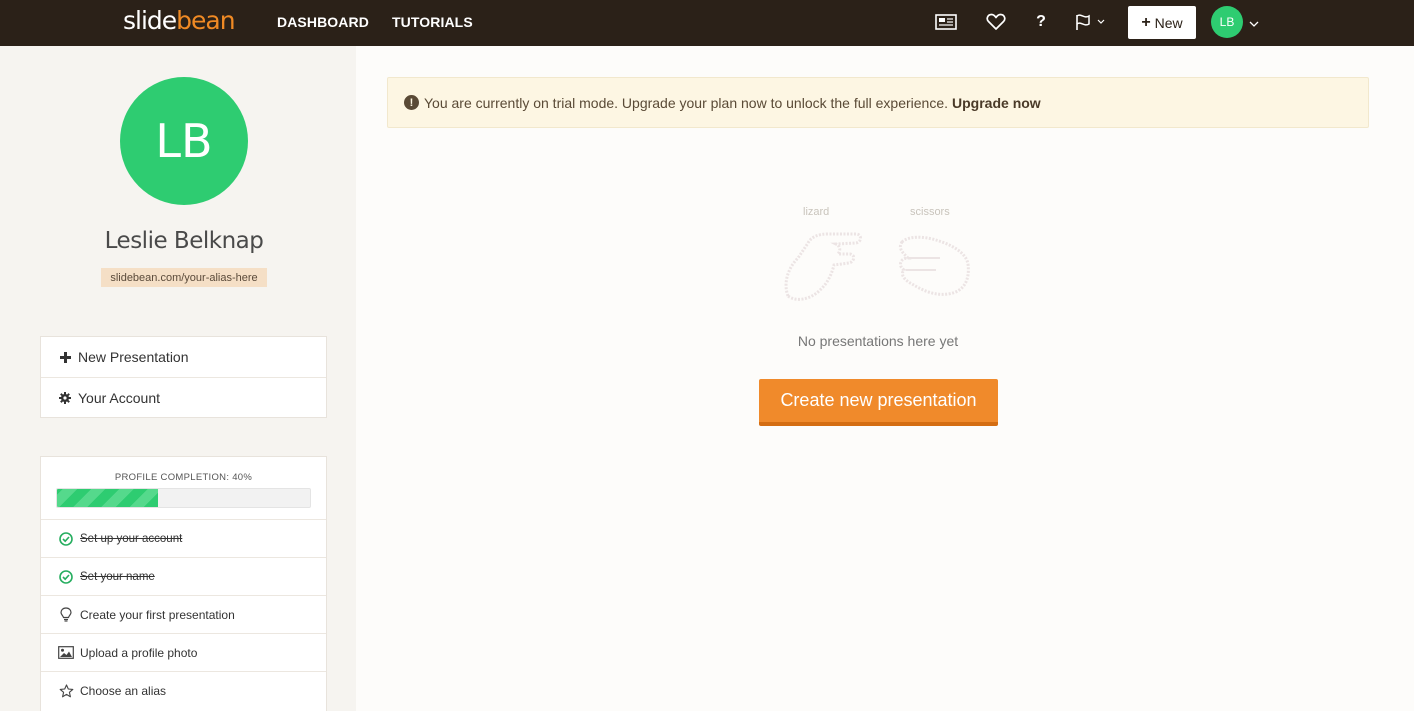 This screenshot has width=1414, height=711. I want to click on upgrade-now-link: Upgrade now, so click(996, 103).